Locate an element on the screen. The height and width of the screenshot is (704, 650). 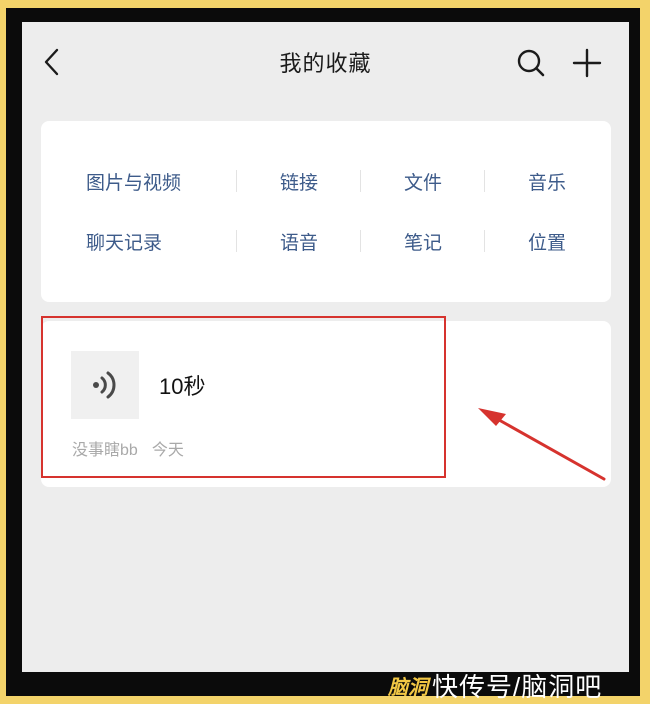
watermark: 脑洞 快传号/脑洞吧 is located at coordinates (519, 685).